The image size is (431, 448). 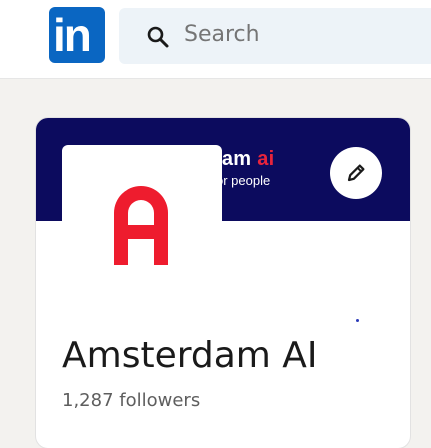 I want to click on linkedin-logo: in, so click(x=77, y=35).